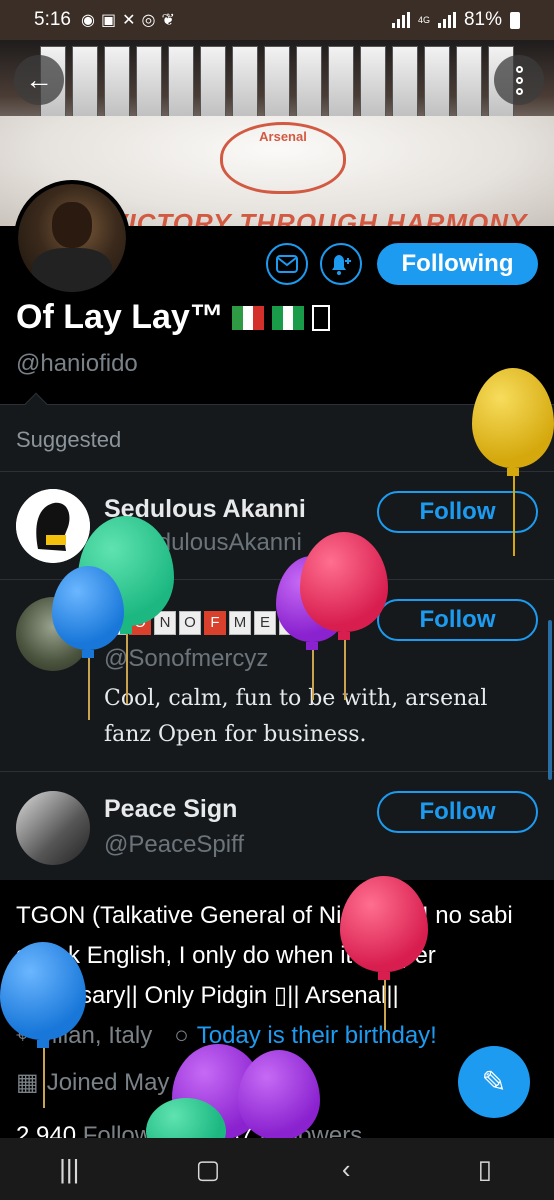  I want to click on instagram-icon: ▣, so click(108, 20).